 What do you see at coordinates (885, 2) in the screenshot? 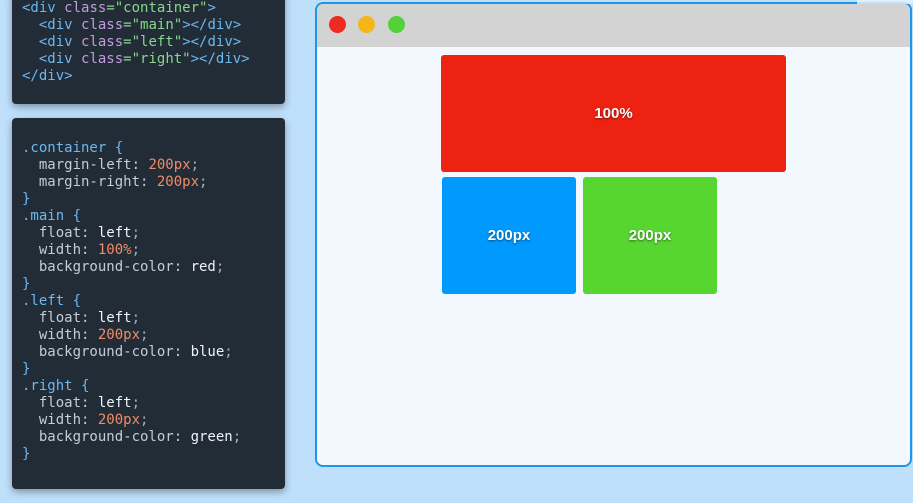
I see `corner-watermark` at bounding box center [885, 2].